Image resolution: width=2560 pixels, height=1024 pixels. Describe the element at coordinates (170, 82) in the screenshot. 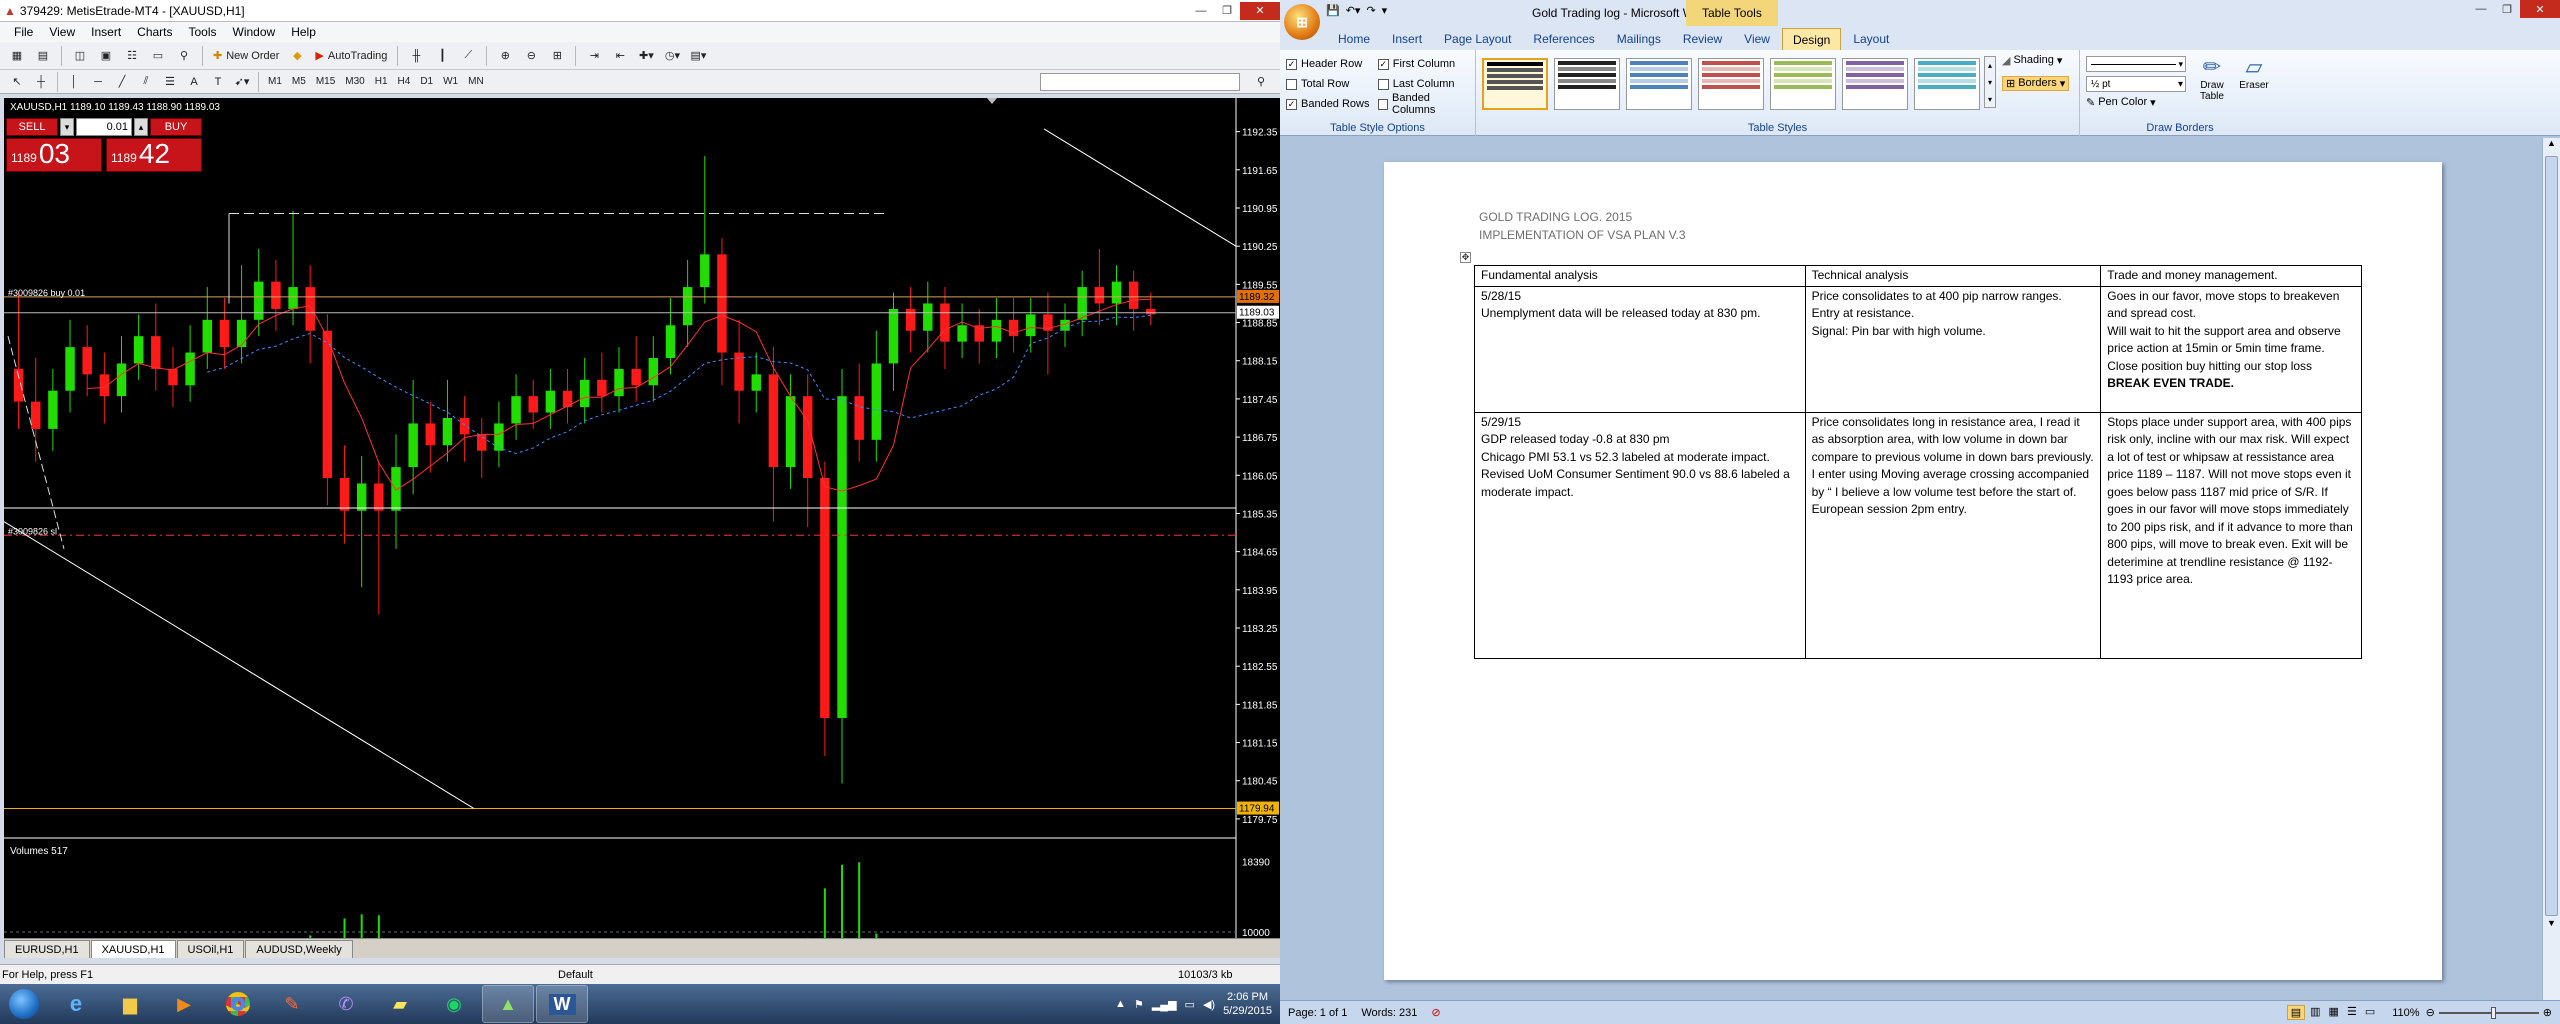

I see `fibonacci-icon: ☰` at that location.